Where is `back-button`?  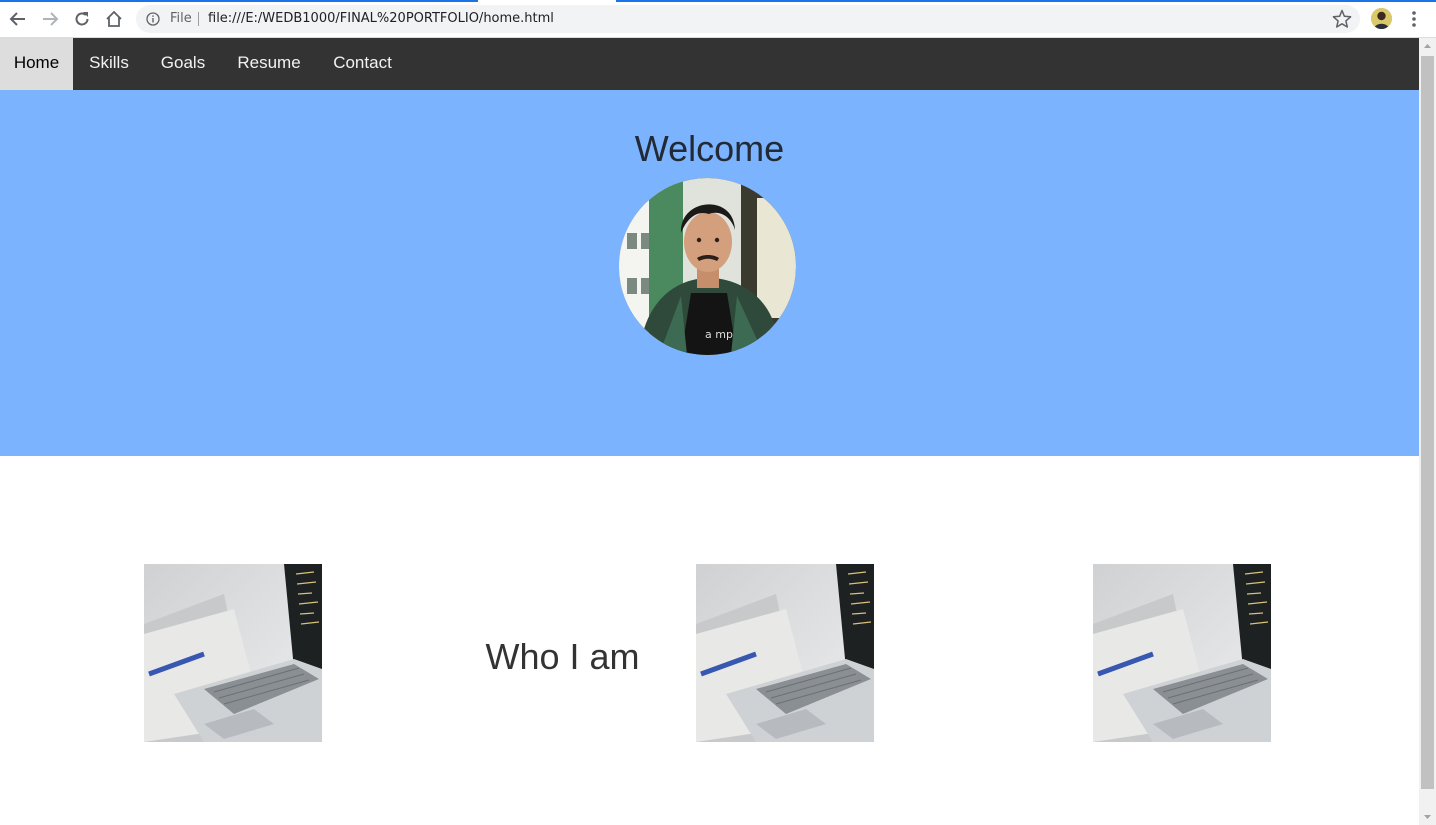
back-button is located at coordinates (18, 19).